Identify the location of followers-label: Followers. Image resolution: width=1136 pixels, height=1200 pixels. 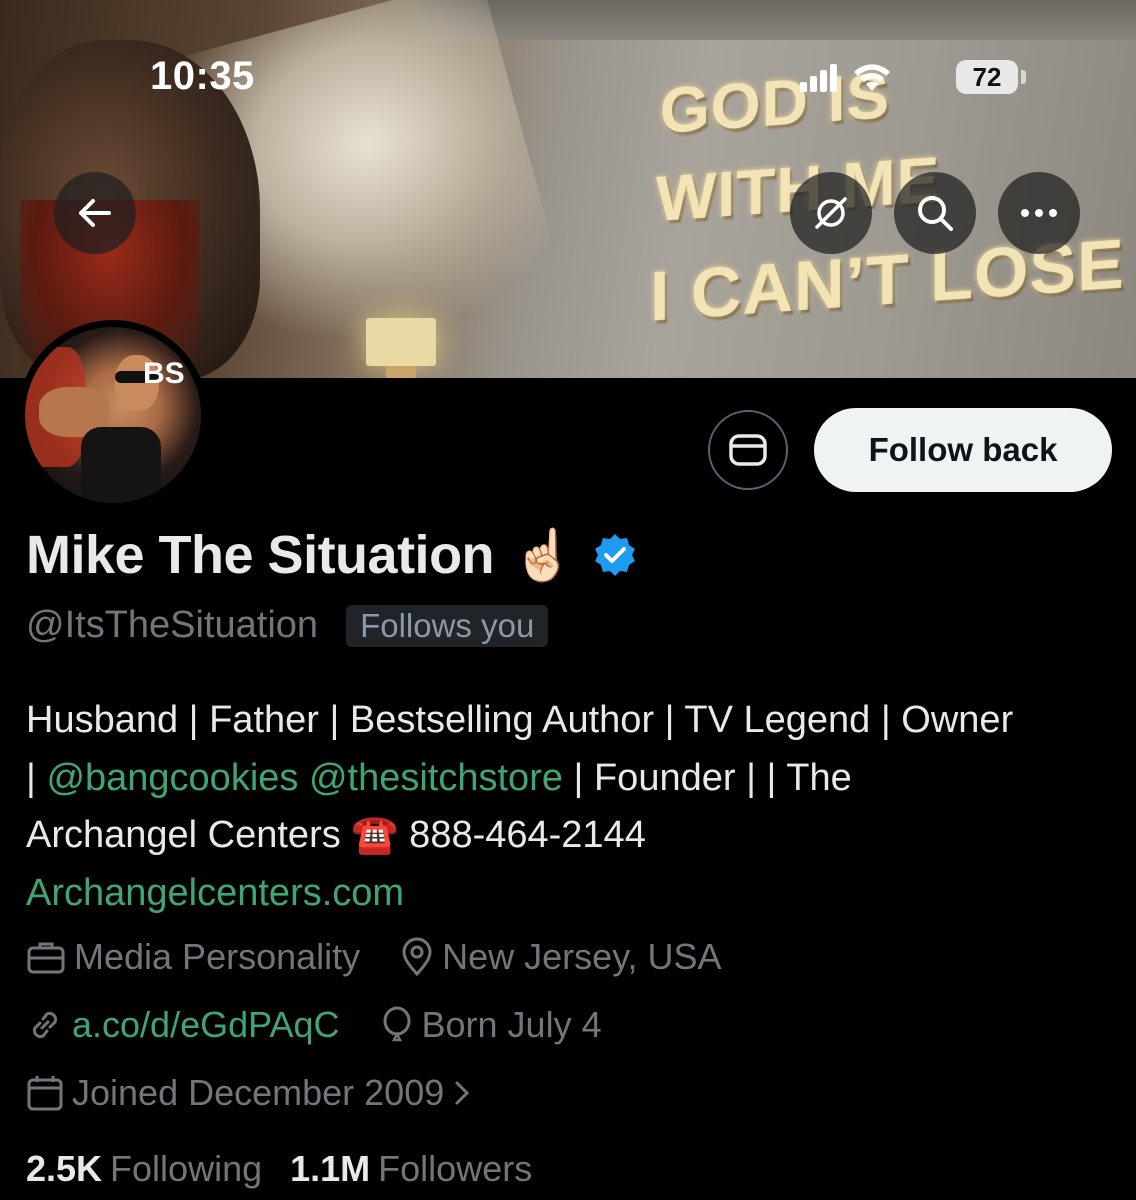
(455, 1169).